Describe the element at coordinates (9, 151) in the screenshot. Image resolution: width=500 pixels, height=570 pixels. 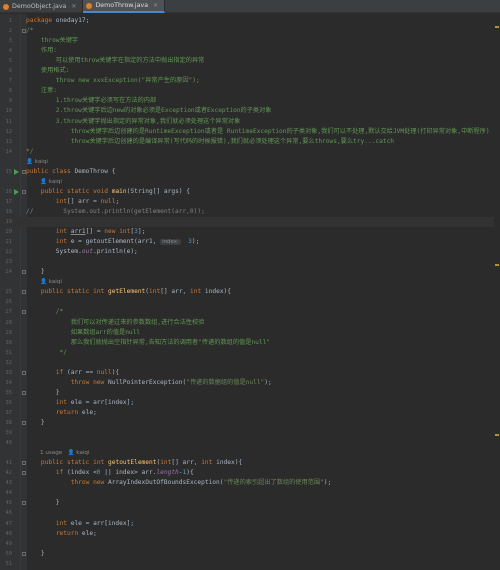
I see `line-number: 14` at that location.